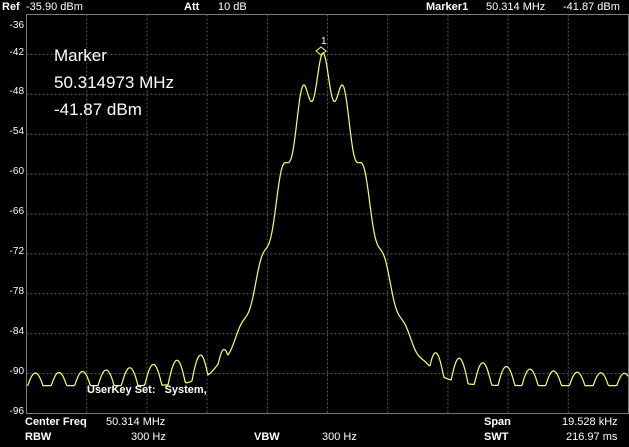  Describe the element at coordinates (497, 422) in the screenshot. I see `span-label: Span` at that location.